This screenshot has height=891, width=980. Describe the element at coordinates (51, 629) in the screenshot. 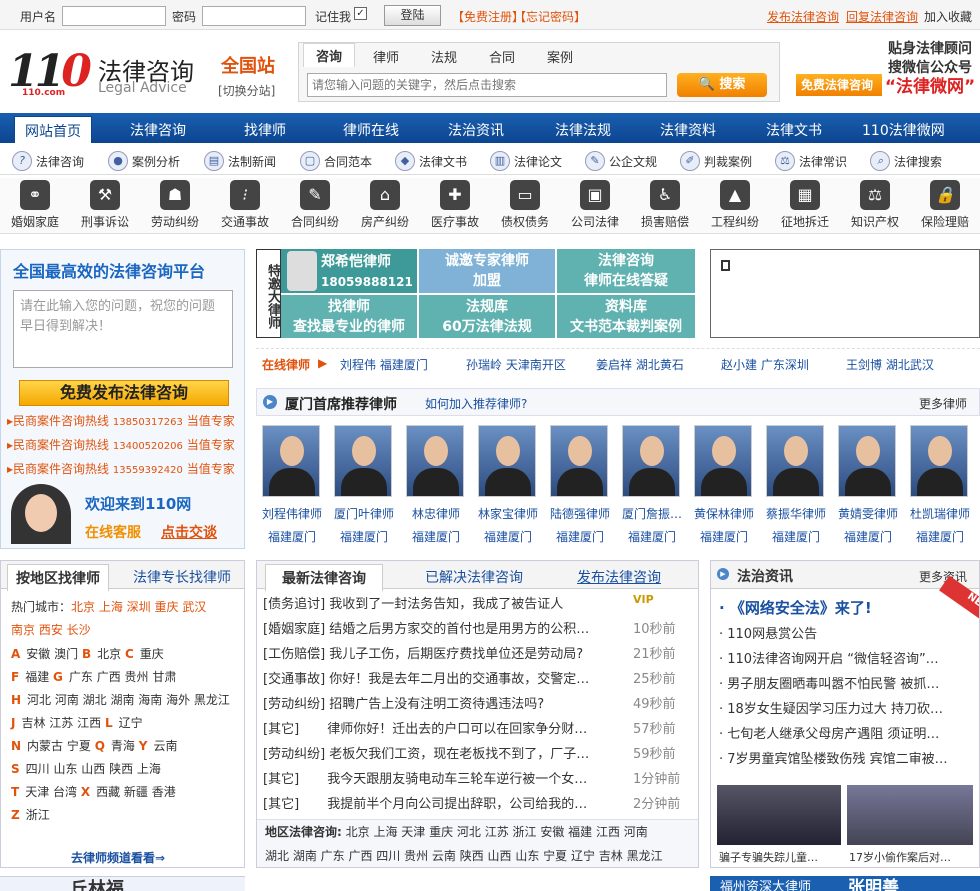

I see `hot-cities-2: 南京 西安 长沙` at that location.